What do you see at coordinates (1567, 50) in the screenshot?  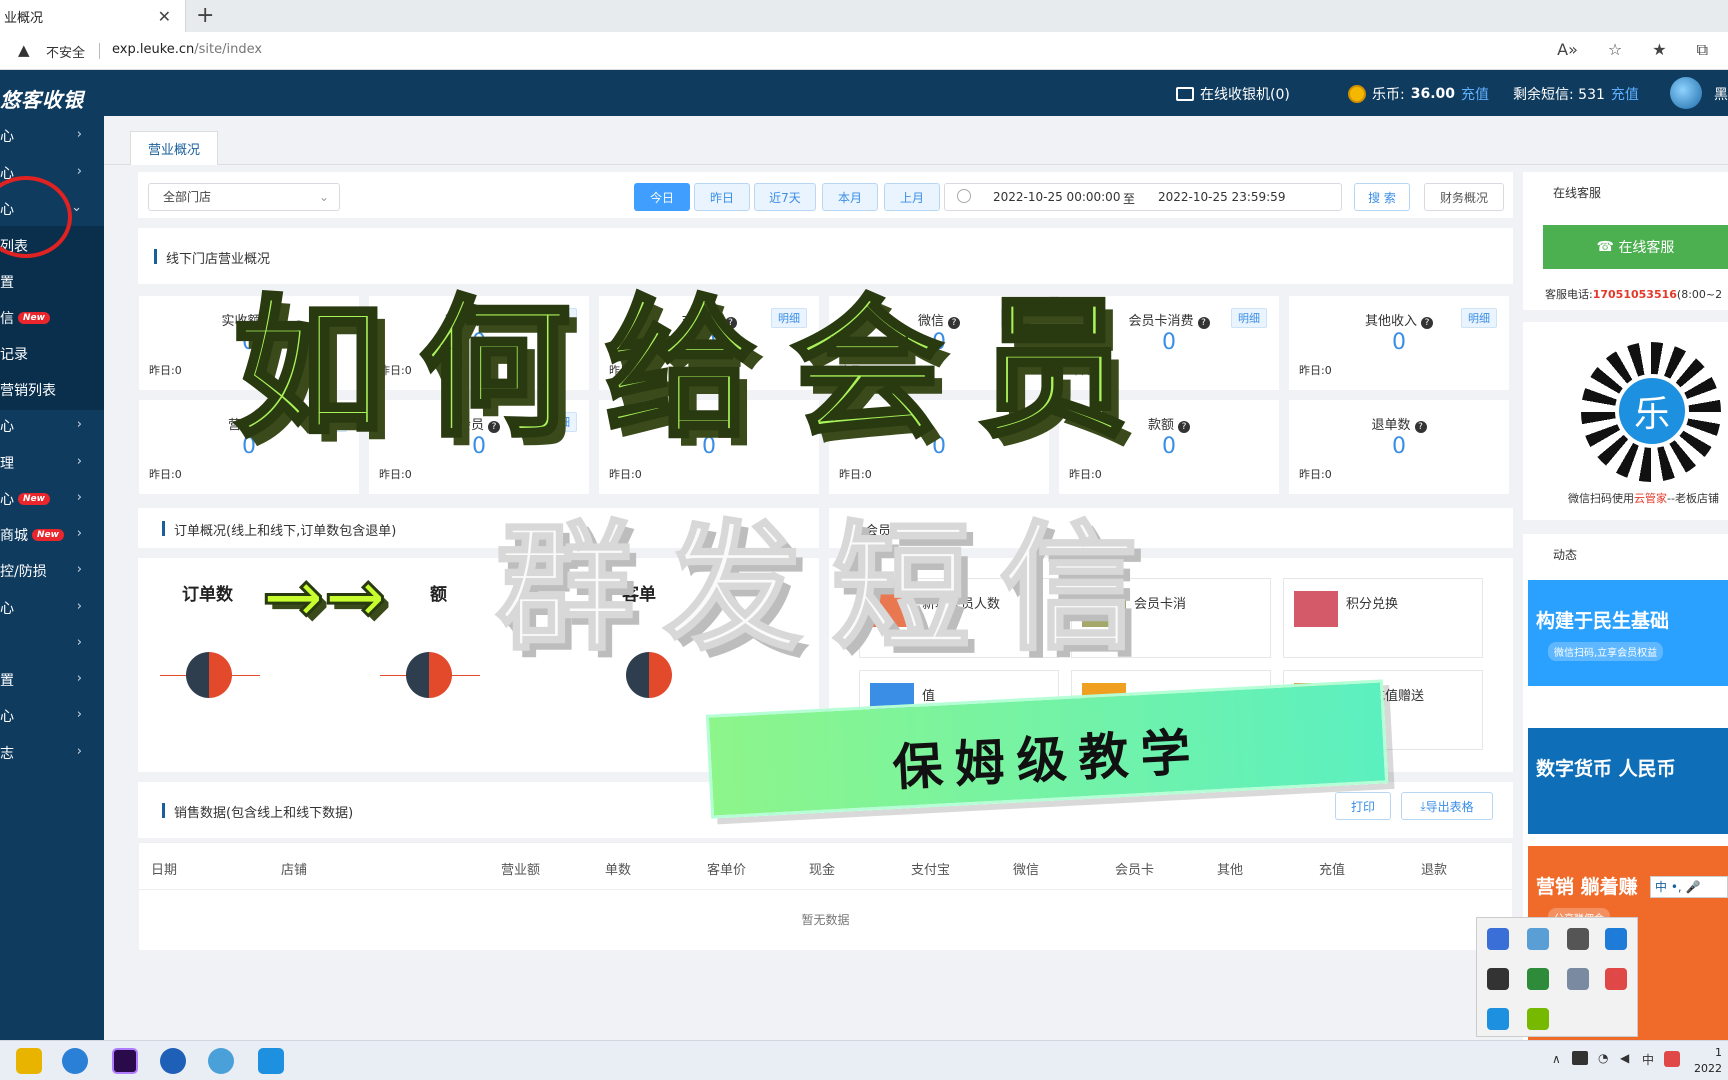 I see `read-aloud-icon: A»` at bounding box center [1567, 50].